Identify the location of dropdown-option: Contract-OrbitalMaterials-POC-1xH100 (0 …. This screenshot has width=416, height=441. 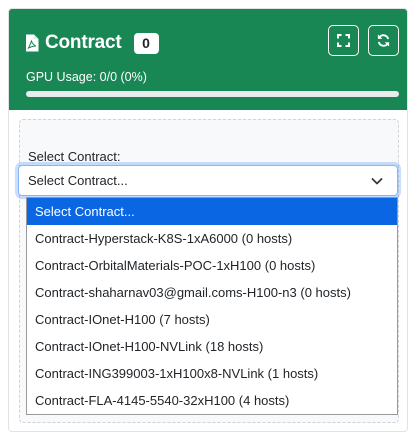
(212, 265).